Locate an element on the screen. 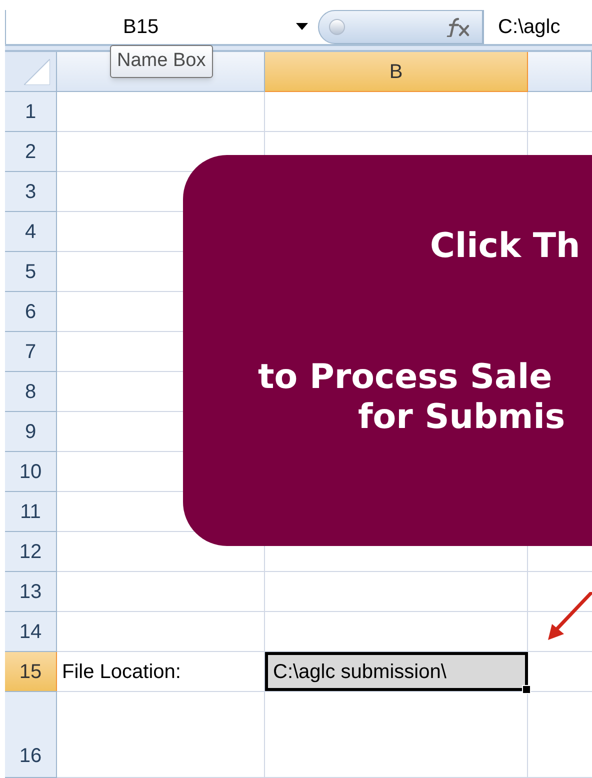  button-label: to Process Sale is located at coordinates (405, 377).